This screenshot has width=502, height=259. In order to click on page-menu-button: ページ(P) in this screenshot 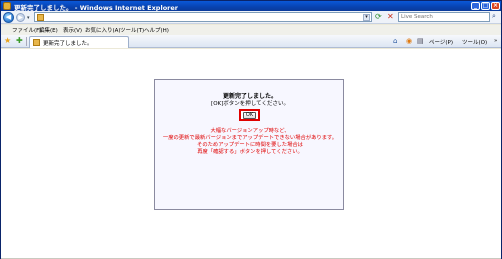, I will do `click(441, 42)`.